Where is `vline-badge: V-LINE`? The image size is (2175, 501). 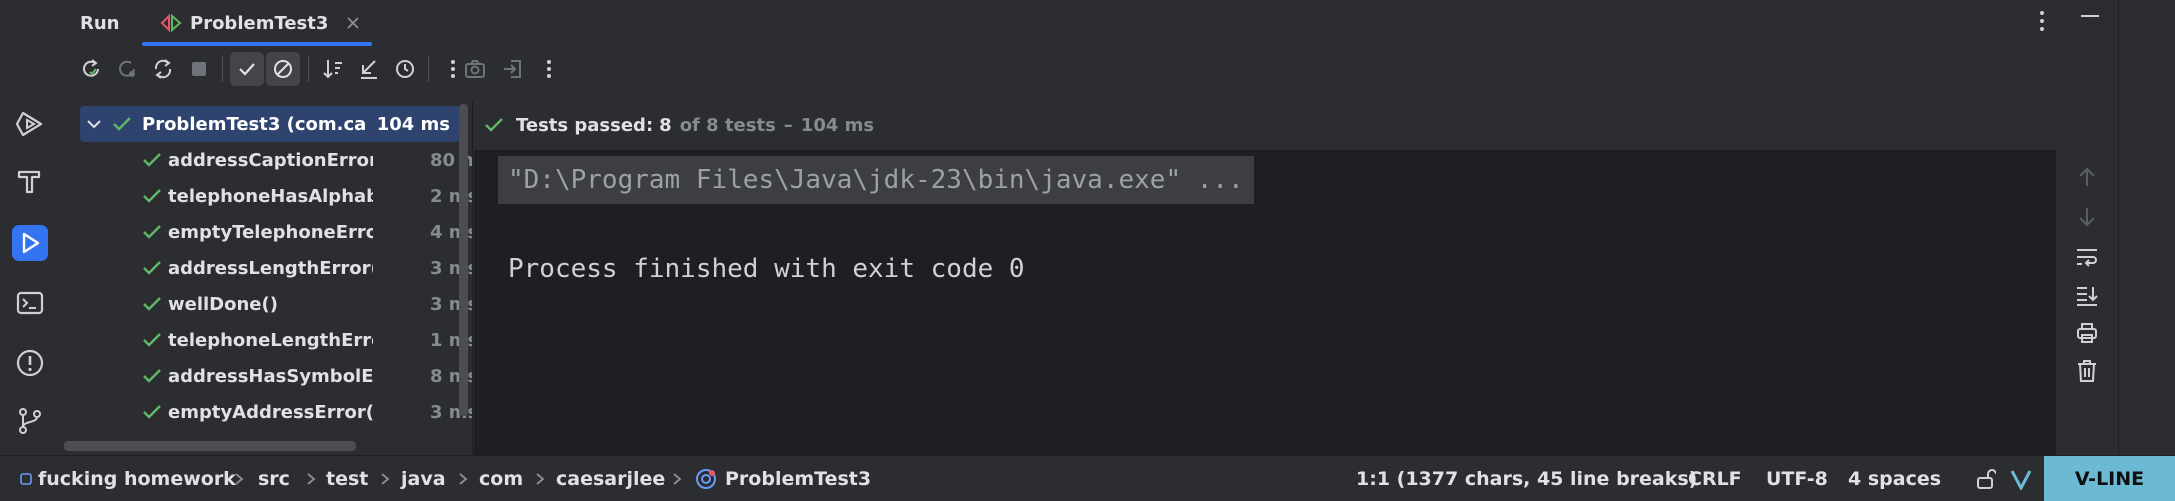
vline-badge: V-LINE is located at coordinates (2109, 478).